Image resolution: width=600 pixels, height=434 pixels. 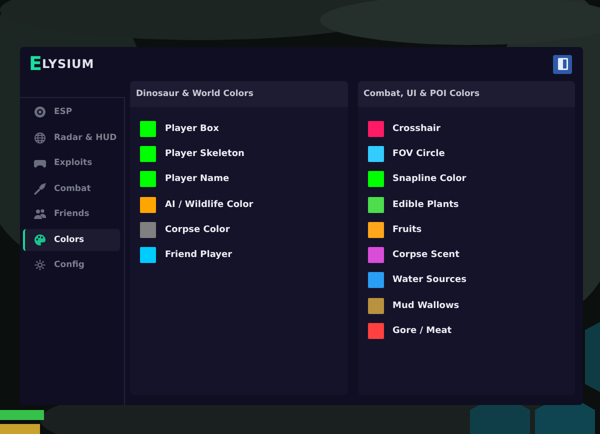 I want to click on color-label: Gore / Meat, so click(x=422, y=331).